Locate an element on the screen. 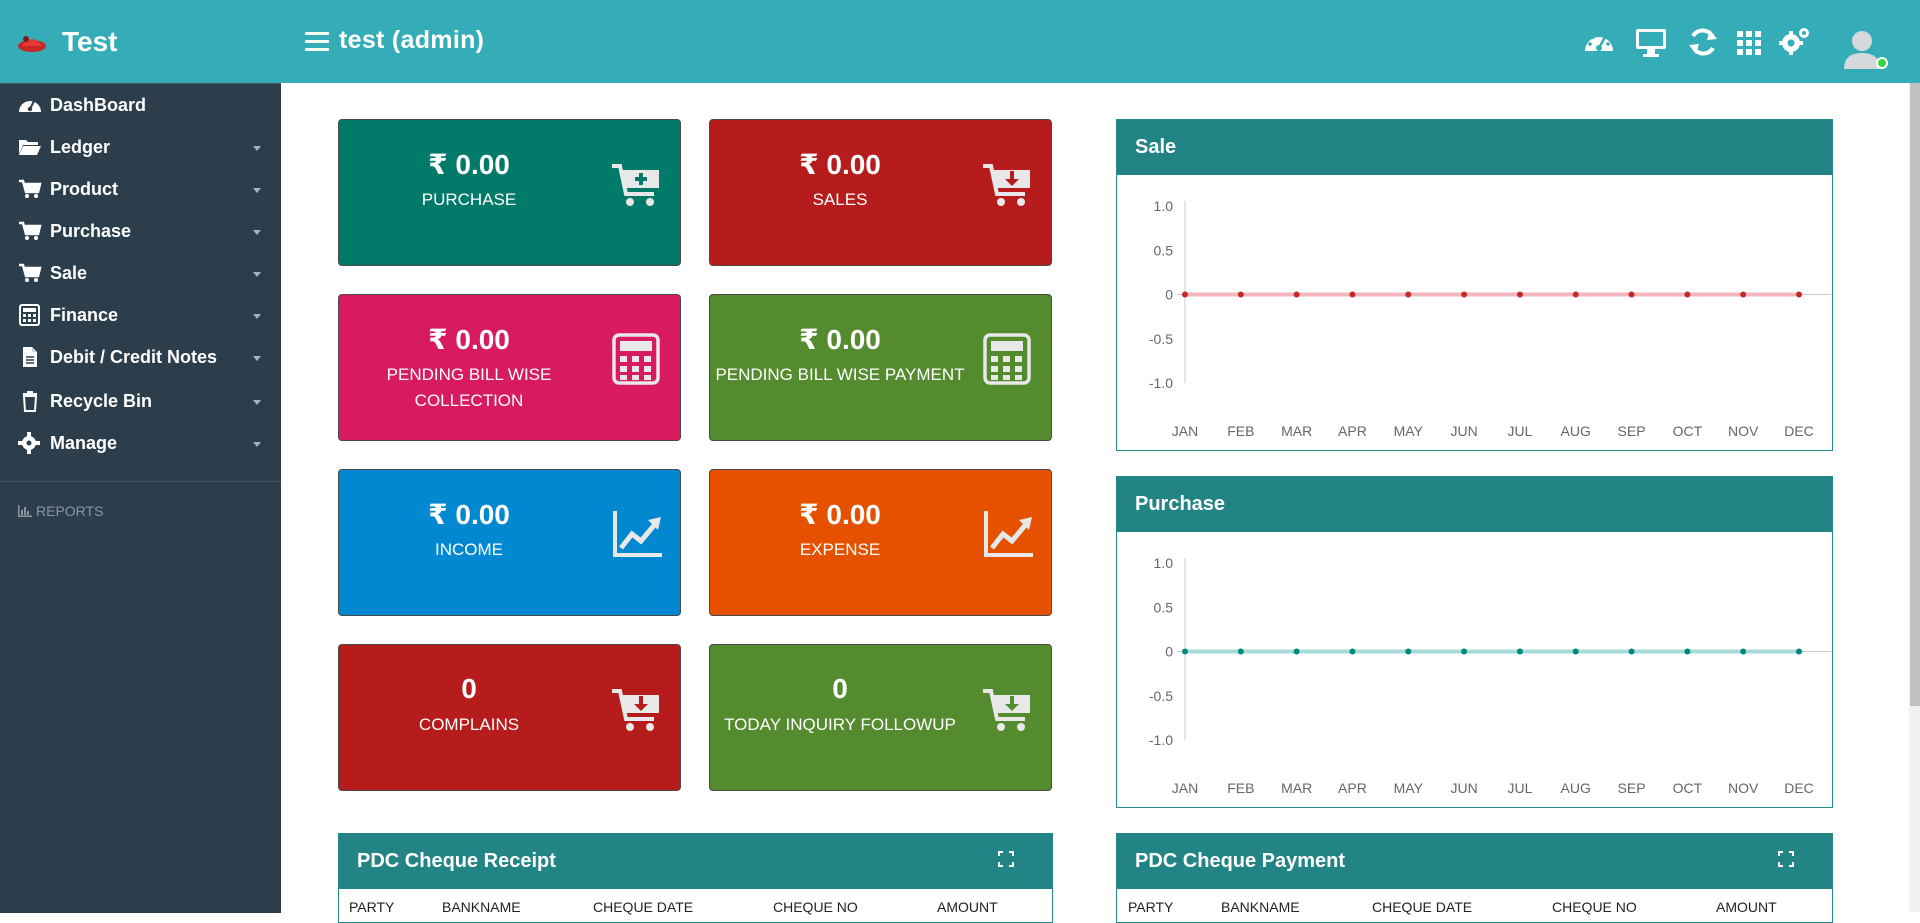  card-label: PENDING BILL WISE COLLECTION is located at coordinates (469, 387).